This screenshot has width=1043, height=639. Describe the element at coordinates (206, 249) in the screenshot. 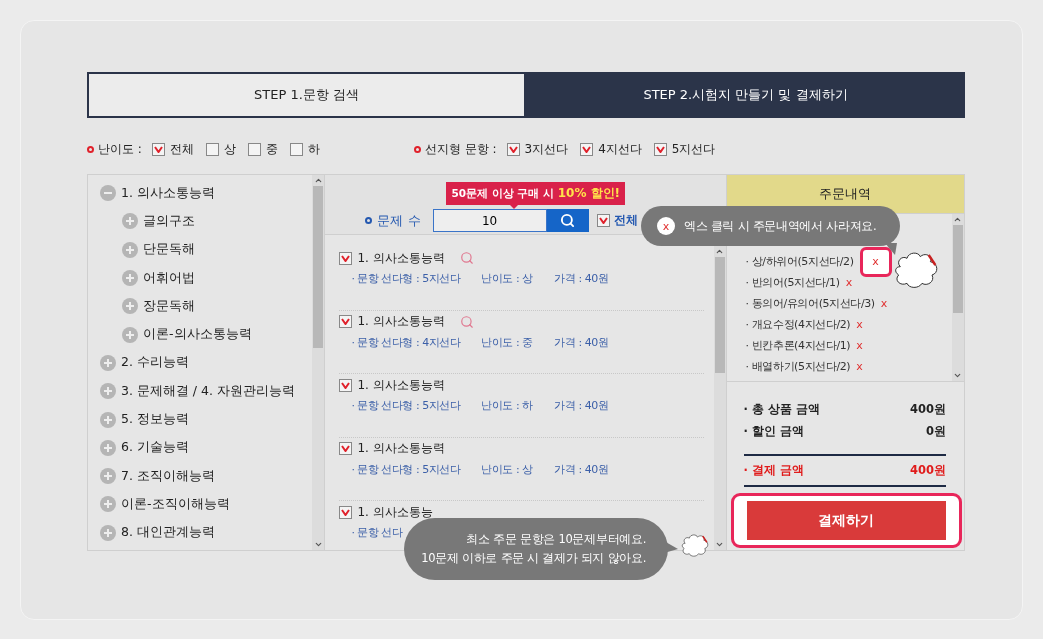

I see `tree-item: 단문독해` at that location.